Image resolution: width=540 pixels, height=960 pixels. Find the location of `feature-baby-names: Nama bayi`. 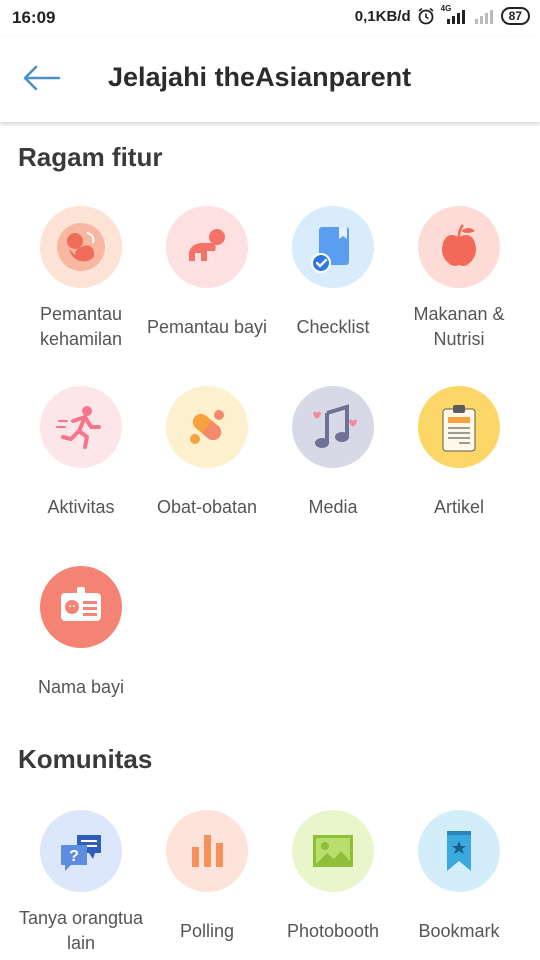

feature-baby-names: Nama bayi is located at coordinates (81, 639).